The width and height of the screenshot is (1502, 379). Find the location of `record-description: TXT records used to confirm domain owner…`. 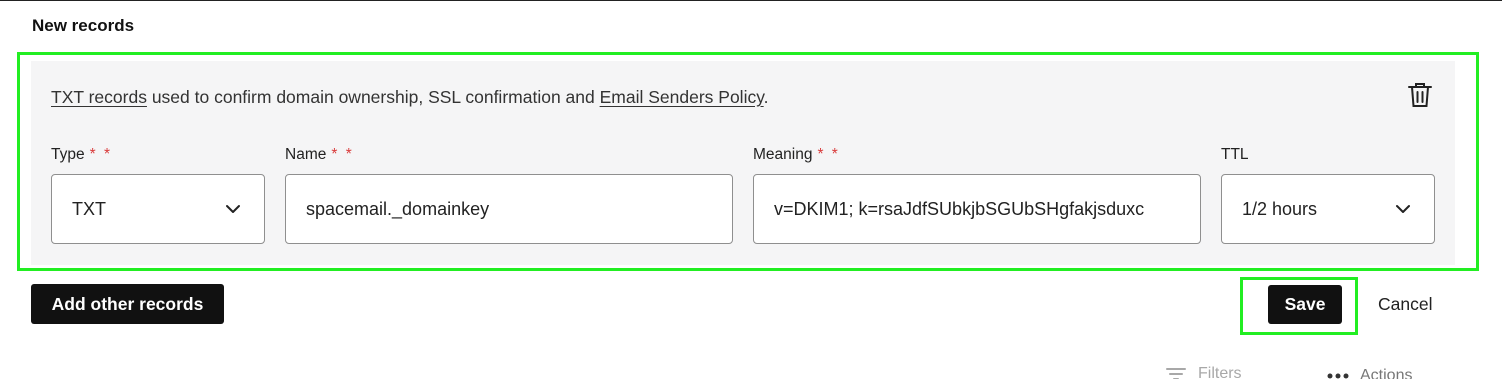

record-description: TXT records used to confirm domain owner… is located at coordinates (410, 97).